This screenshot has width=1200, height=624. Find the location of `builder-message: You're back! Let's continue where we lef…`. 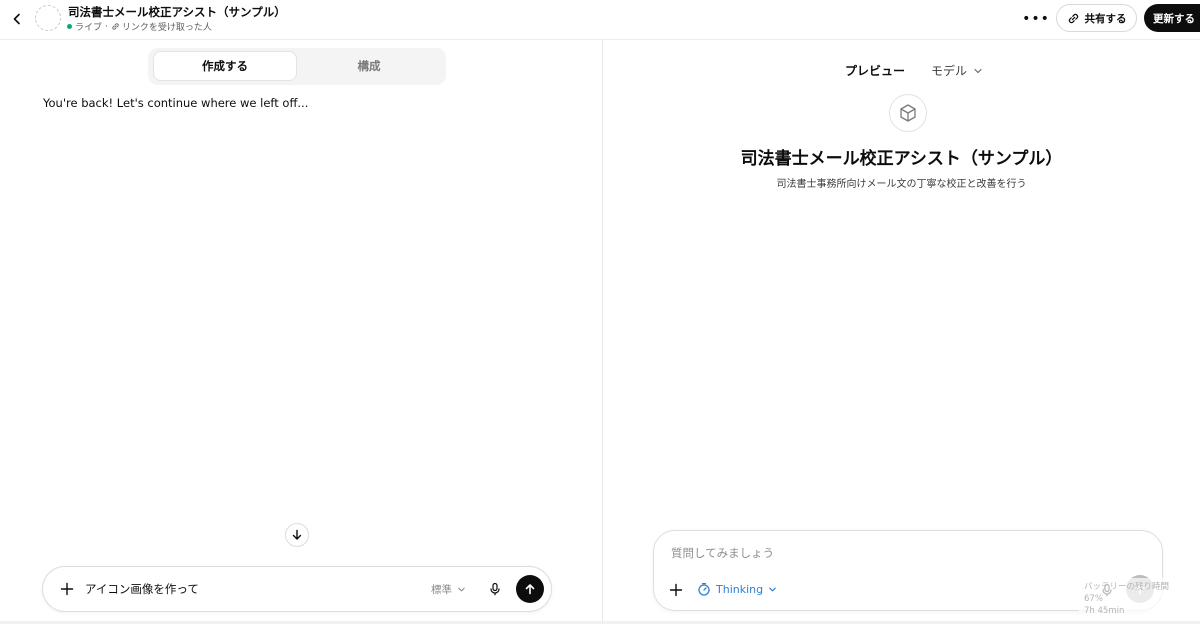

builder-message: You're back! Let's continue where we lef… is located at coordinates (176, 103).